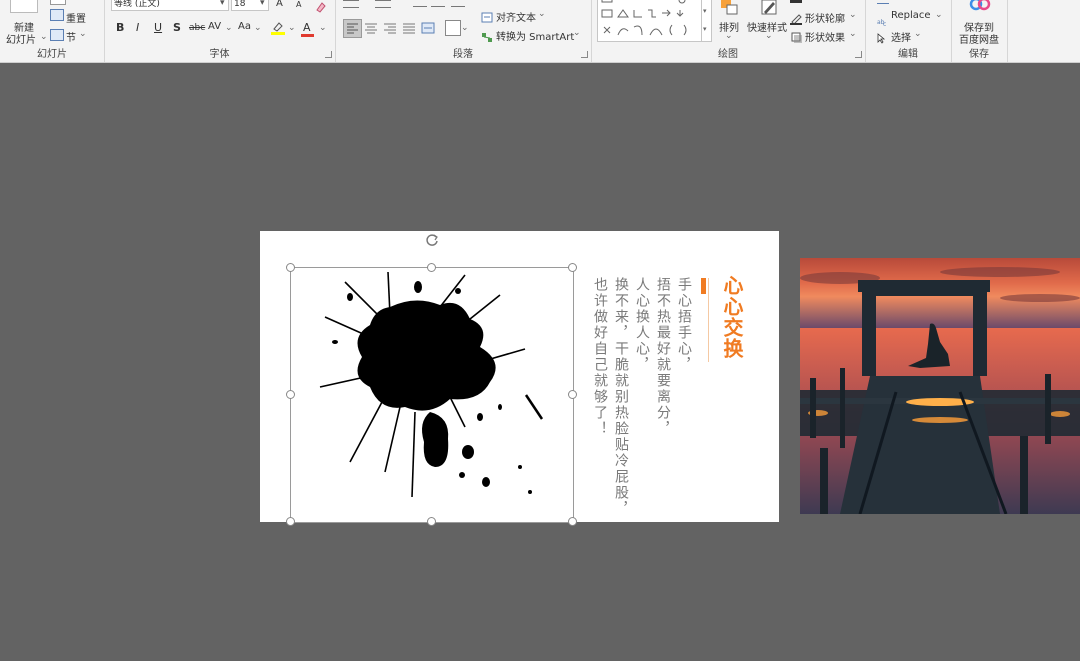 The width and height of the screenshot is (1080, 661). Describe the element at coordinates (769, 9) in the screenshot. I see `quick-styles-icon` at that location.